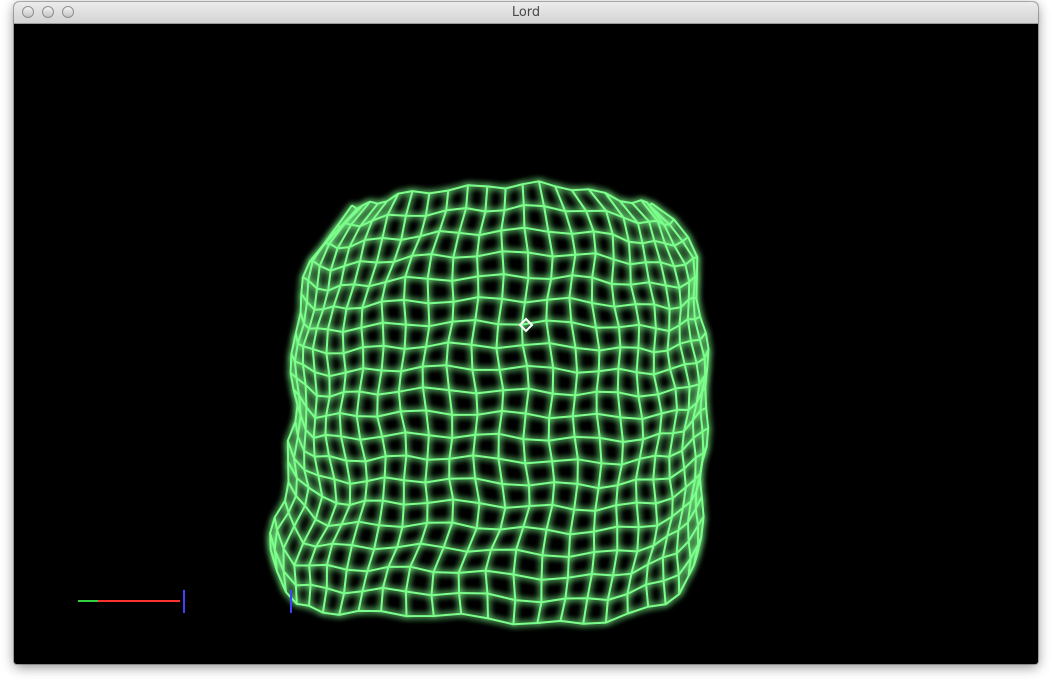 This screenshot has width=1052, height=687. I want to click on window-title: Lord, so click(526, 12).